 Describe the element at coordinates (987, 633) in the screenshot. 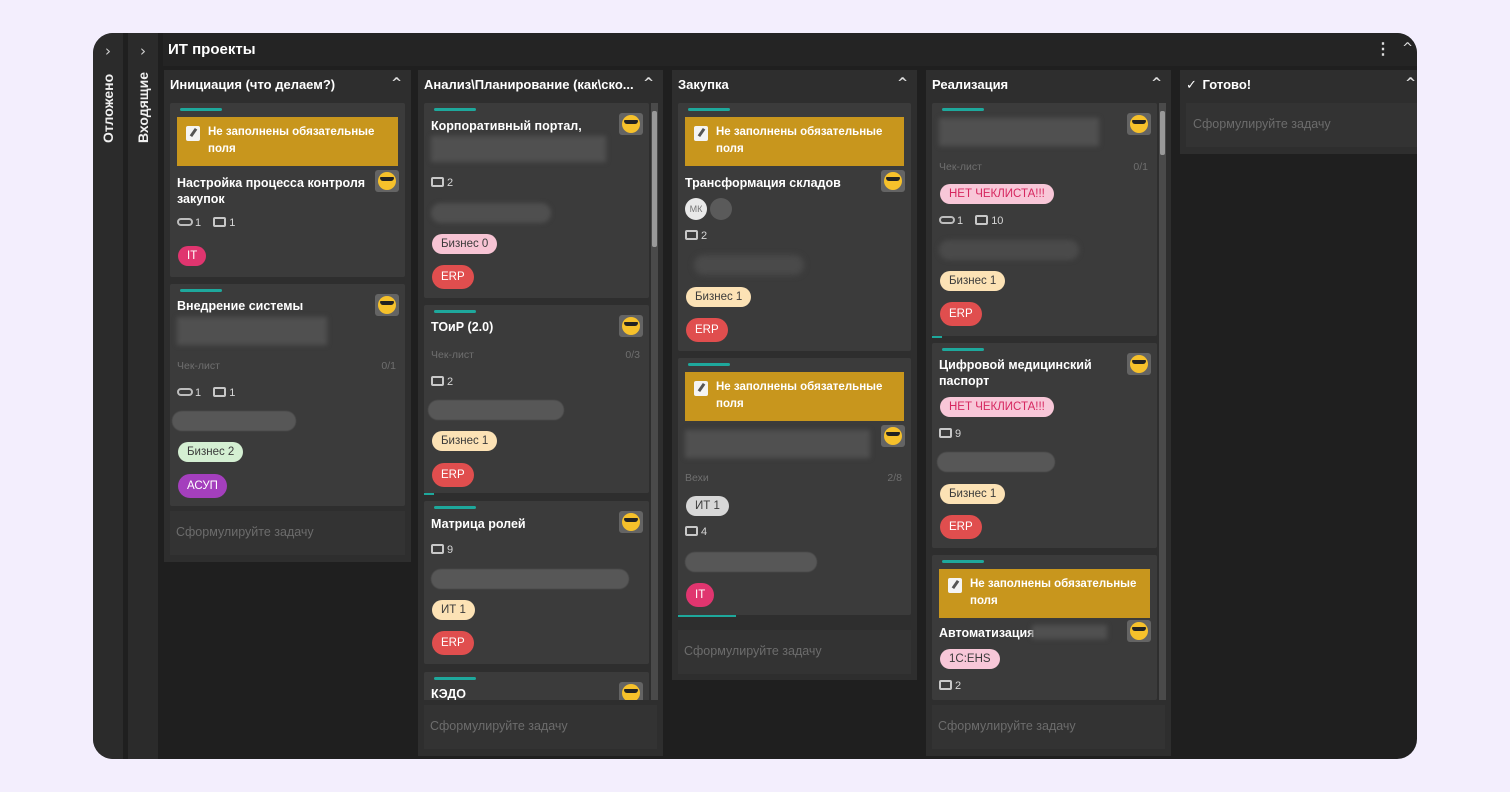

I see `card-title: Автоматизация` at that location.